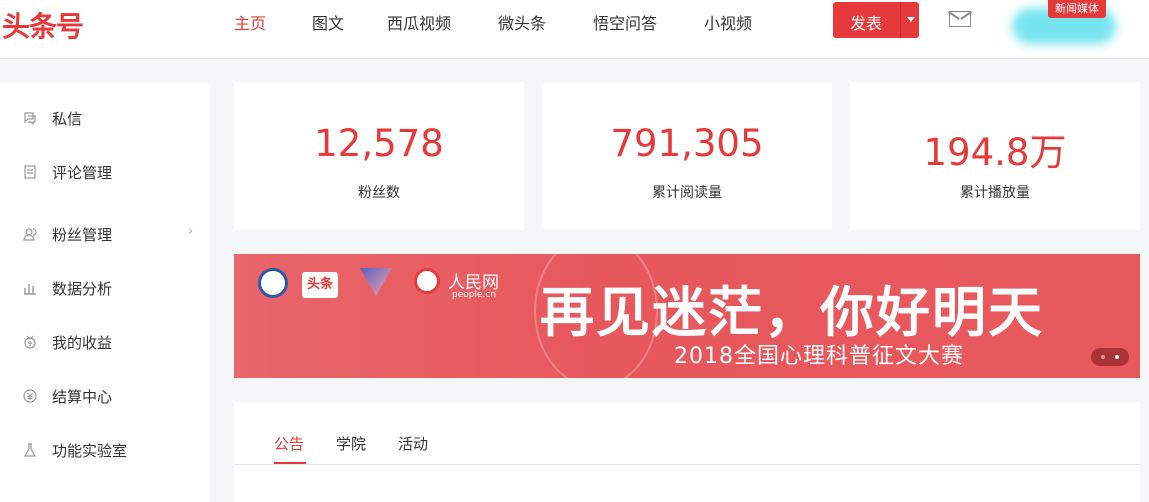  What do you see at coordinates (67, 119) in the screenshot?
I see `sidebar-item-label: 私信` at bounding box center [67, 119].